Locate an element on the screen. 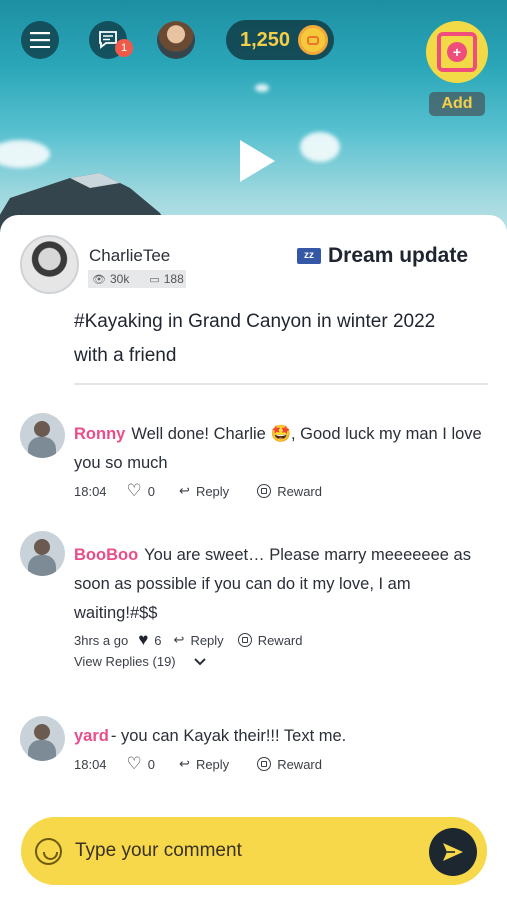 Image resolution: width=507 pixels, height=900 pixels. view-replies-button: View Replies (19) is located at coordinates (140, 661).